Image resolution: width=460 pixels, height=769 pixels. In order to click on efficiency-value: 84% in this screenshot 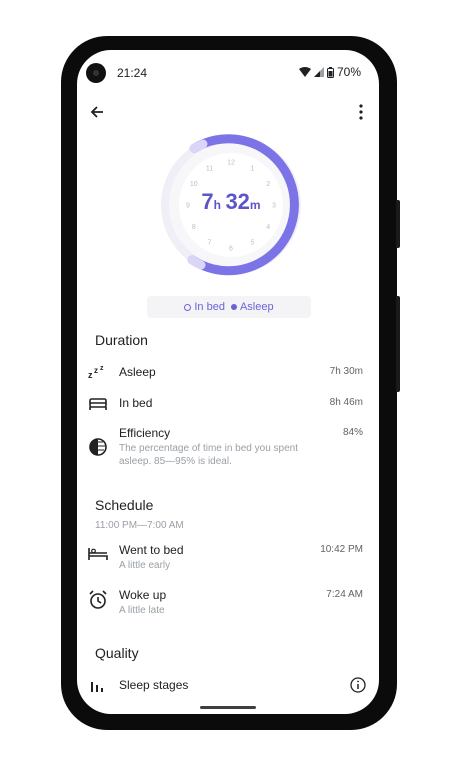, I will do `click(352, 432)`.